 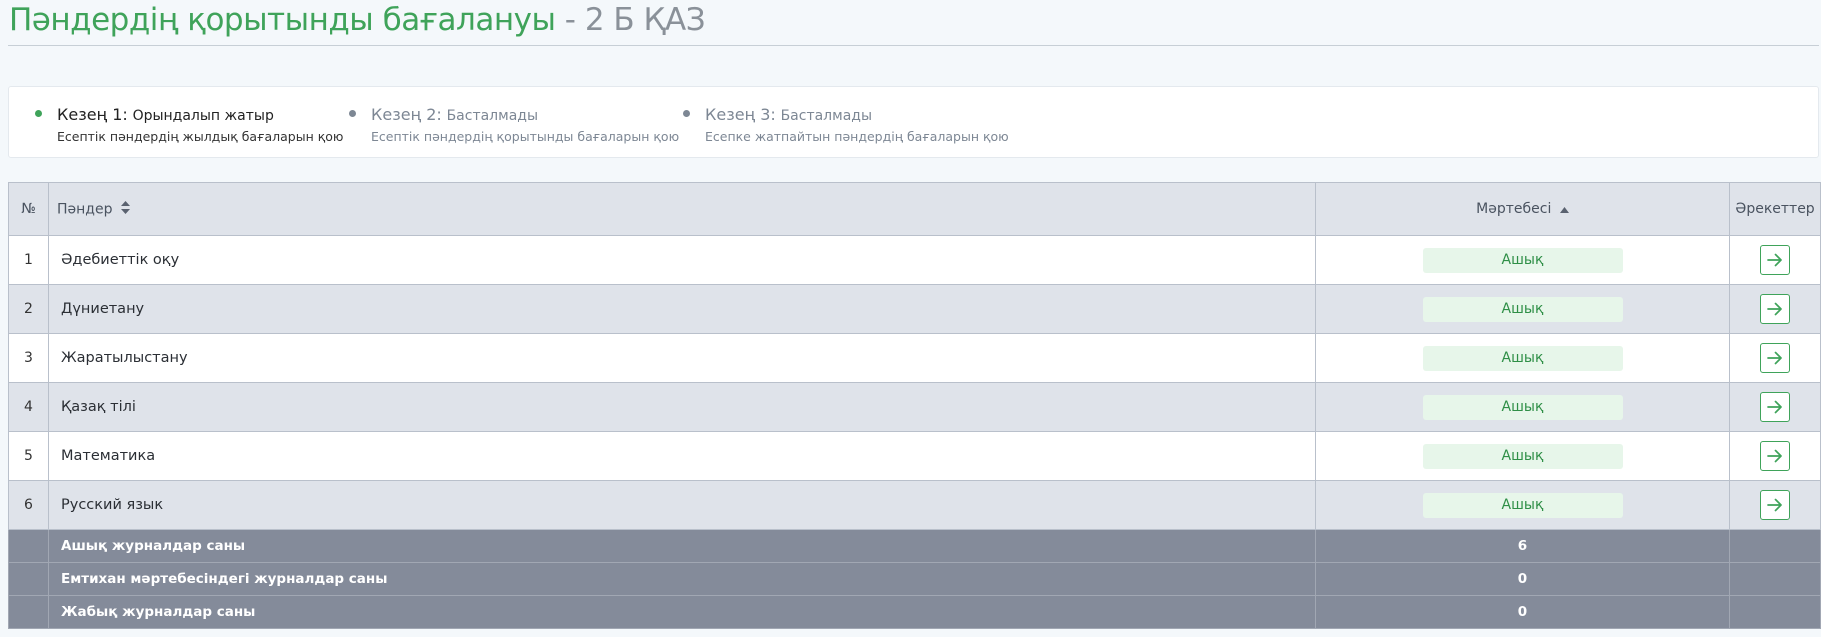 I want to click on stage-3-description: Есепке жатпайтын пәндердің бағаларын қою, so click(x=857, y=136).